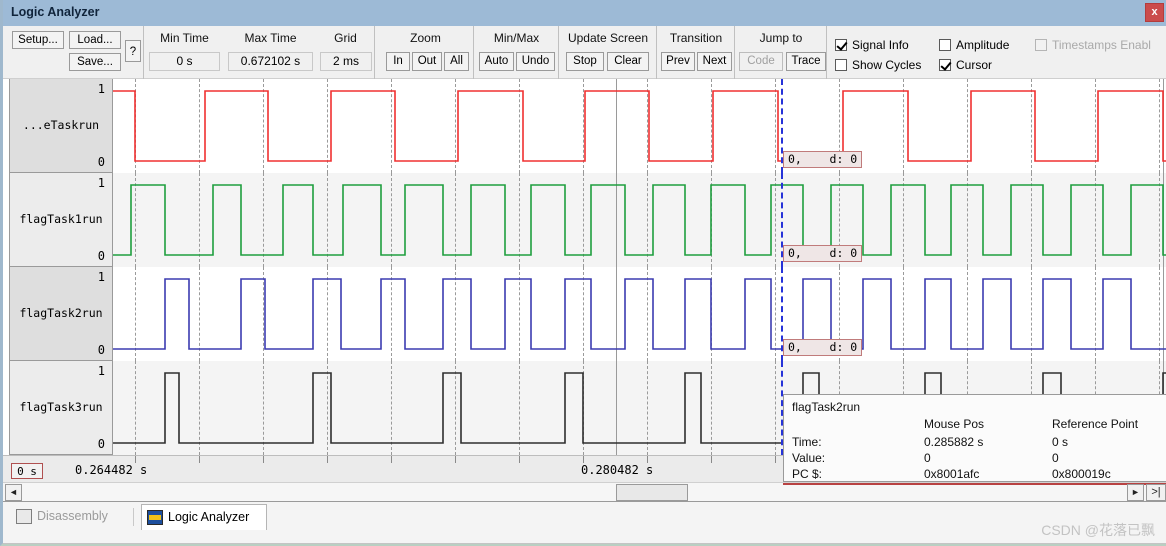  What do you see at coordinates (678, 61) in the screenshot?
I see `transition-prev-button: Prev` at bounding box center [678, 61].